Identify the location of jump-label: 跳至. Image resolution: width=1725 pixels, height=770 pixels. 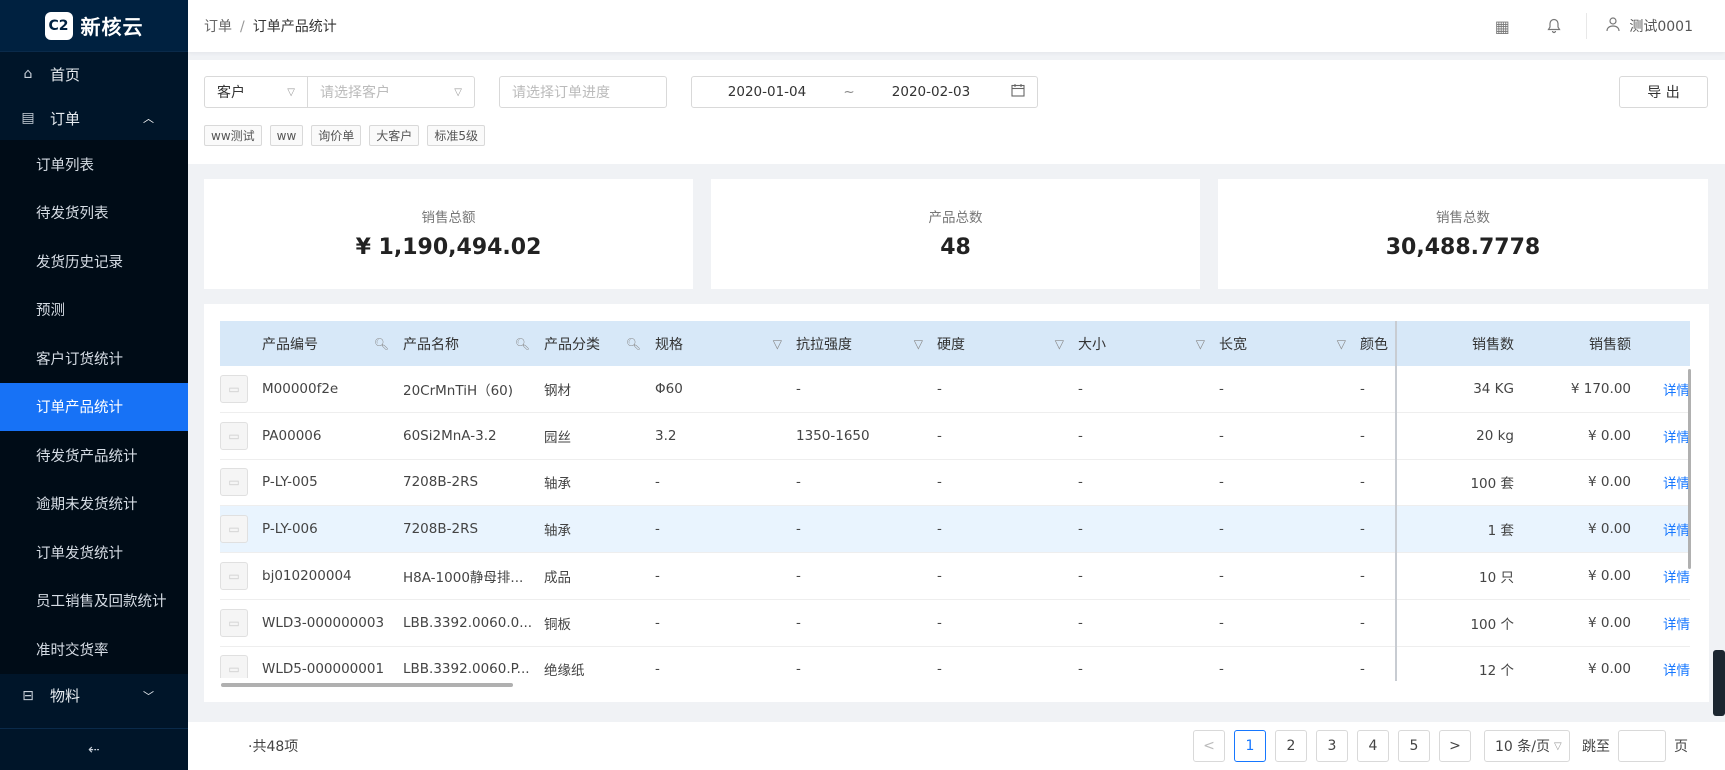
(1596, 747).